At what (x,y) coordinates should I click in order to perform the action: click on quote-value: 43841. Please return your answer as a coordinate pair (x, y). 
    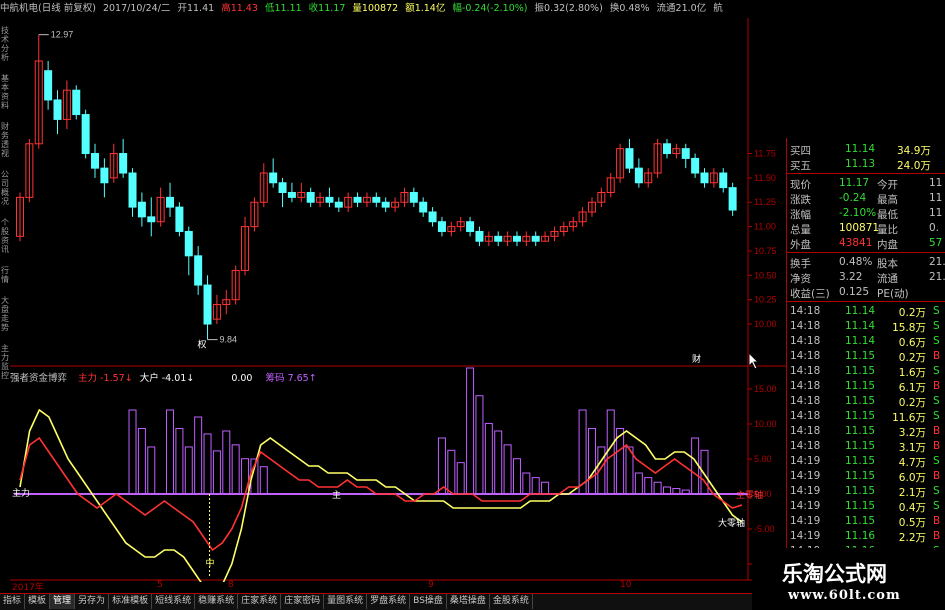
    Looking at the image, I should click on (856, 243).